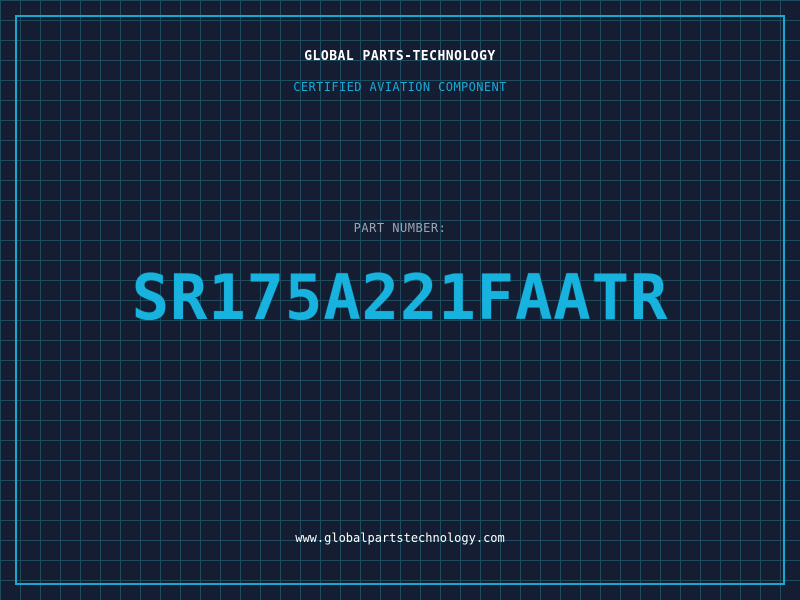 This screenshot has height=600, width=800. I want to click on part-number-value: SR175A221FAATR, so click(400, 297).